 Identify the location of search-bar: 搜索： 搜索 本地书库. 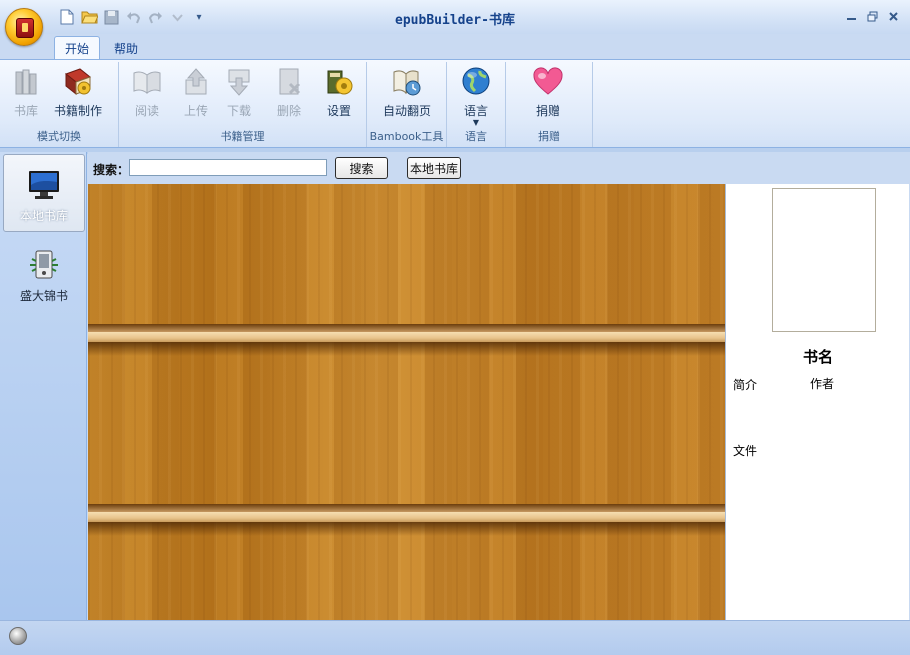
(499, 168).